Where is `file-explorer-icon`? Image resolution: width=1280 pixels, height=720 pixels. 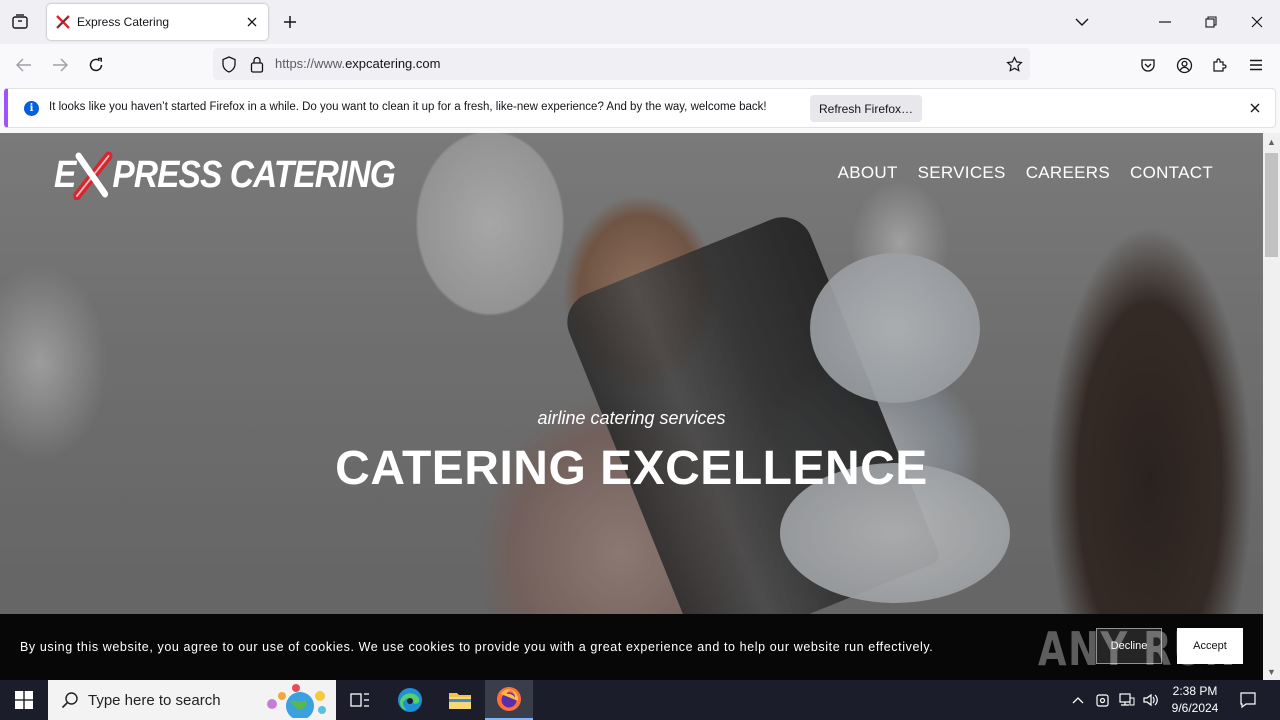 file-explorer-icon is located at coordinates (460, 700).